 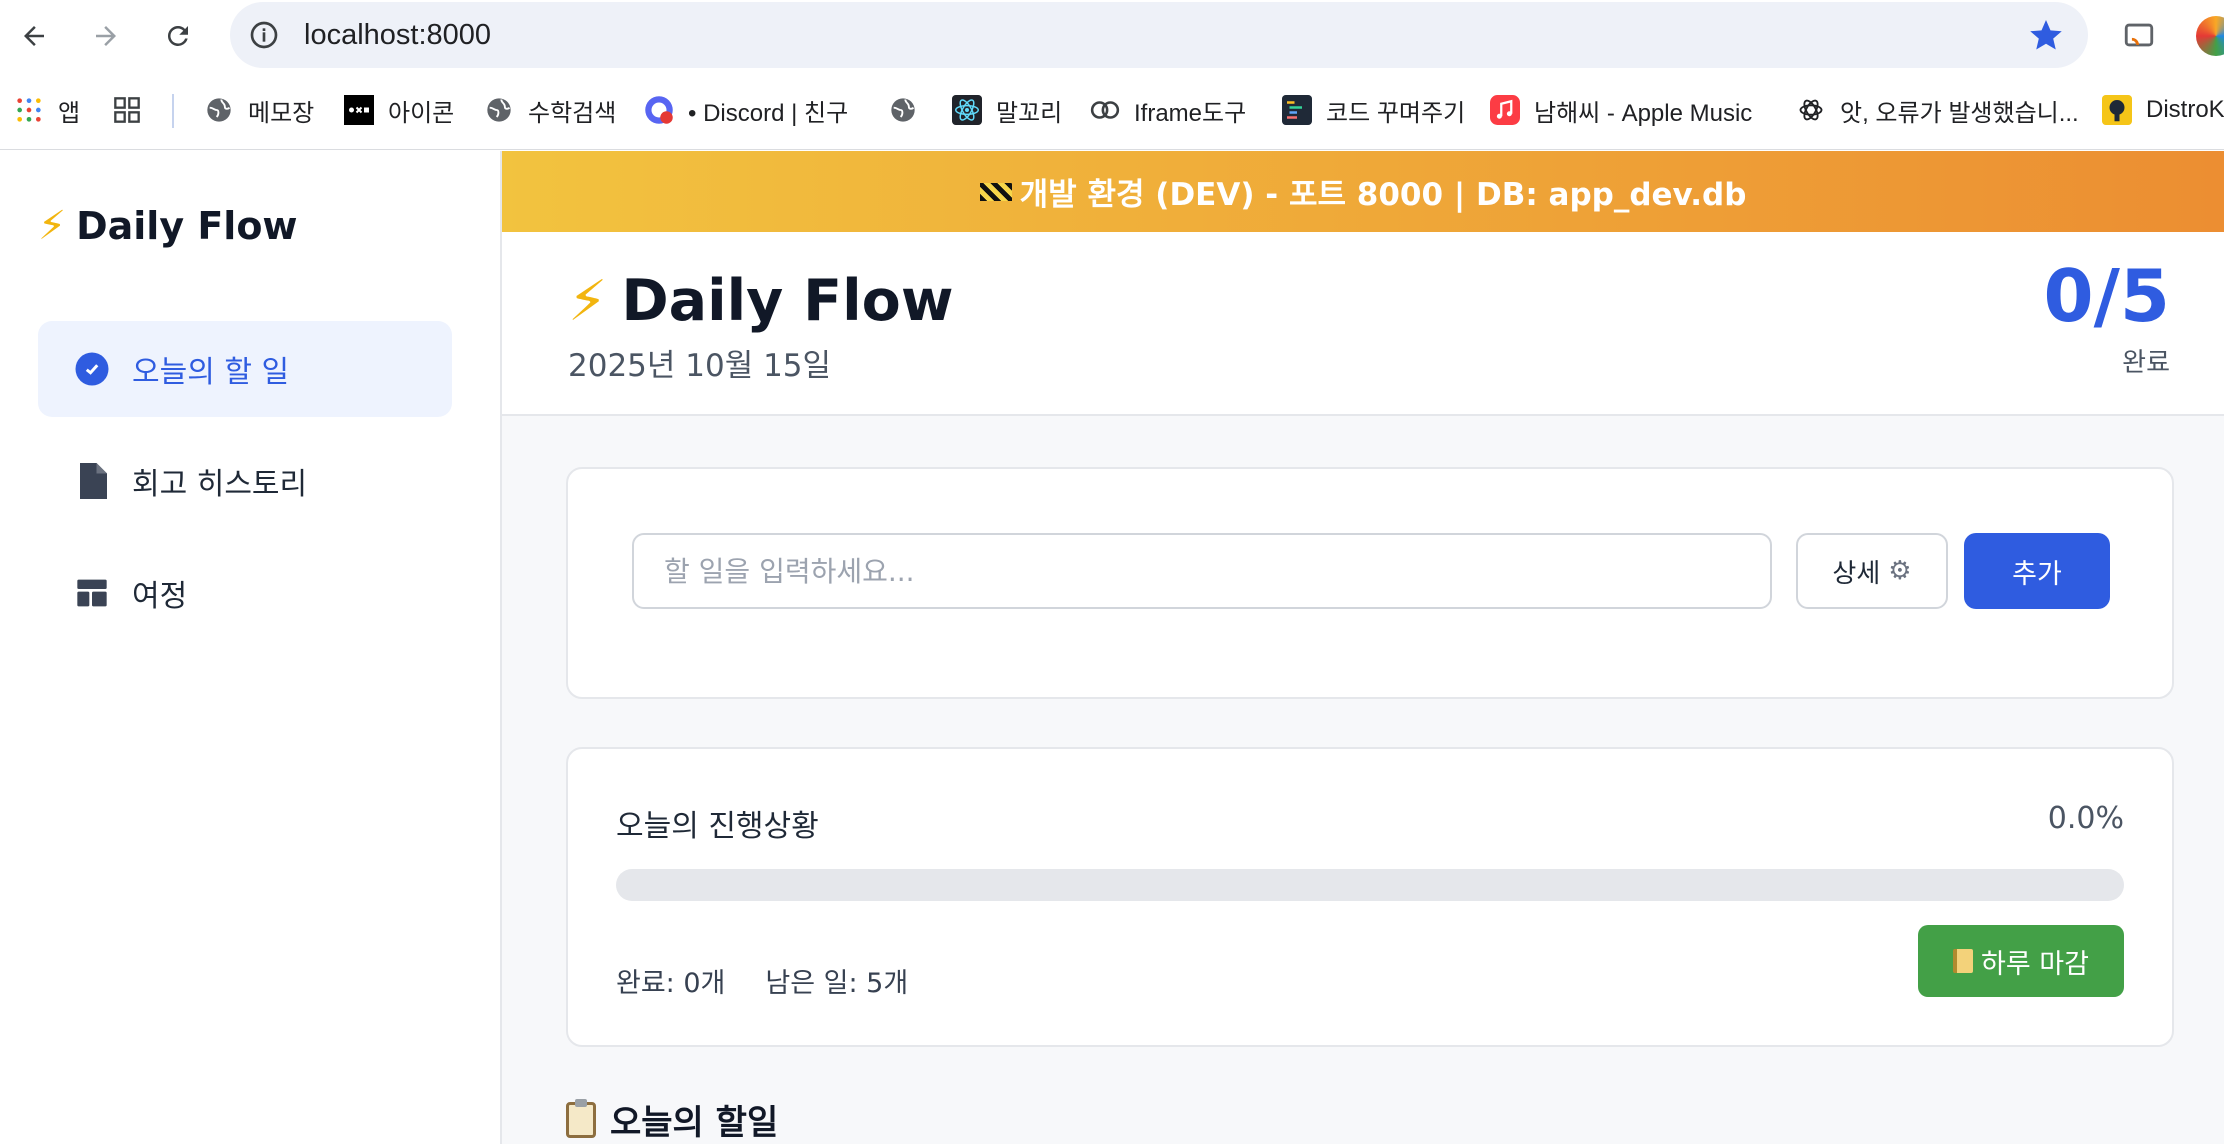 I want to click on bookmark-malkkori: 말꼬리, so click(x=1007, y=110).